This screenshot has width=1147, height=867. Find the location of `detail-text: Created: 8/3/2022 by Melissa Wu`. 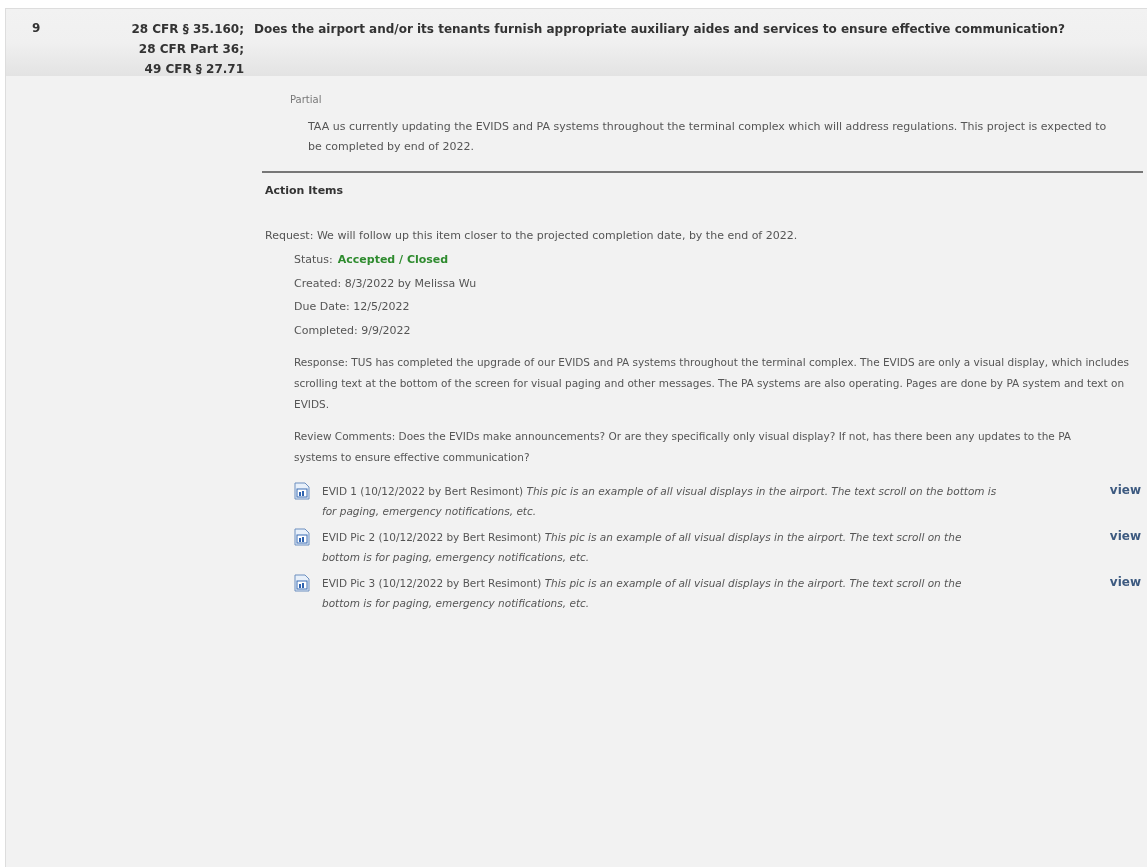

detail-text: Created: 8/3/2022 by Melissa Wu is located at coordinates (386, 283).